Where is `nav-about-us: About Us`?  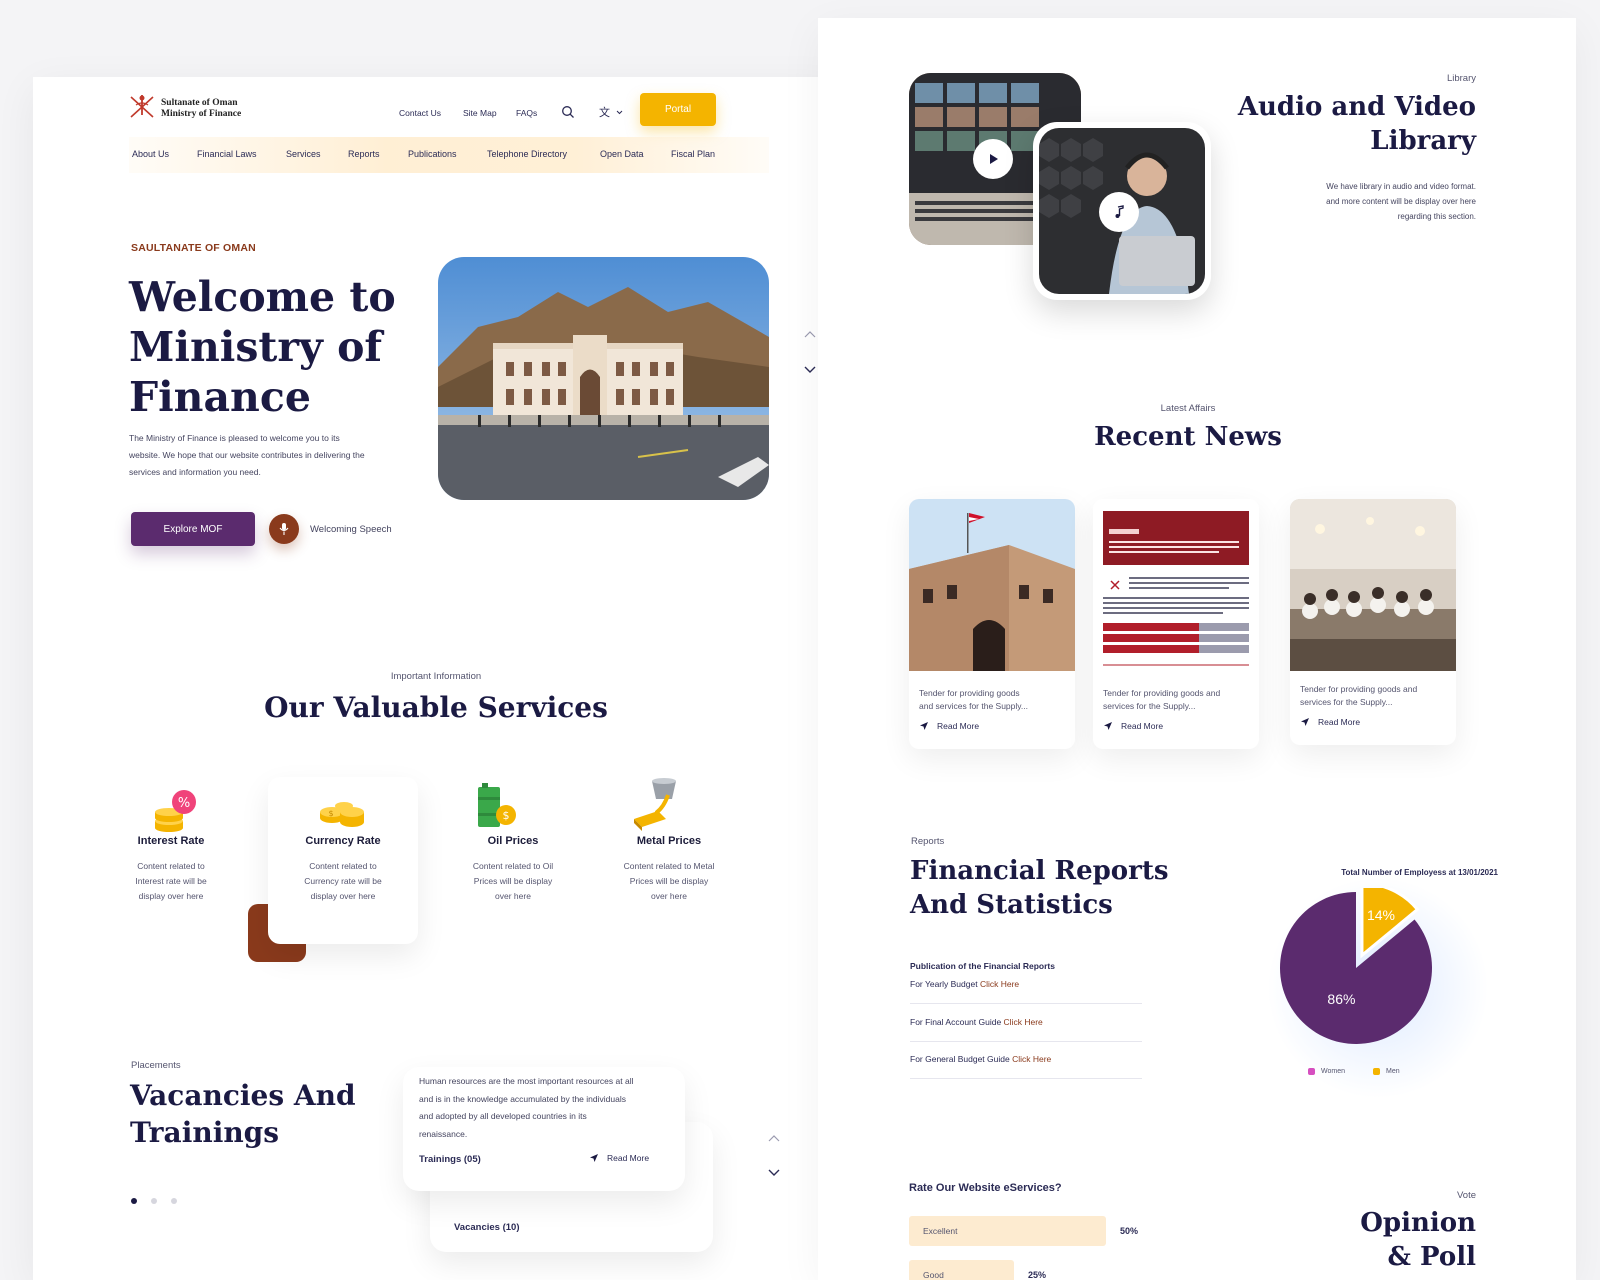
nav-about-us: About Us is located at coordinates (150, 154).